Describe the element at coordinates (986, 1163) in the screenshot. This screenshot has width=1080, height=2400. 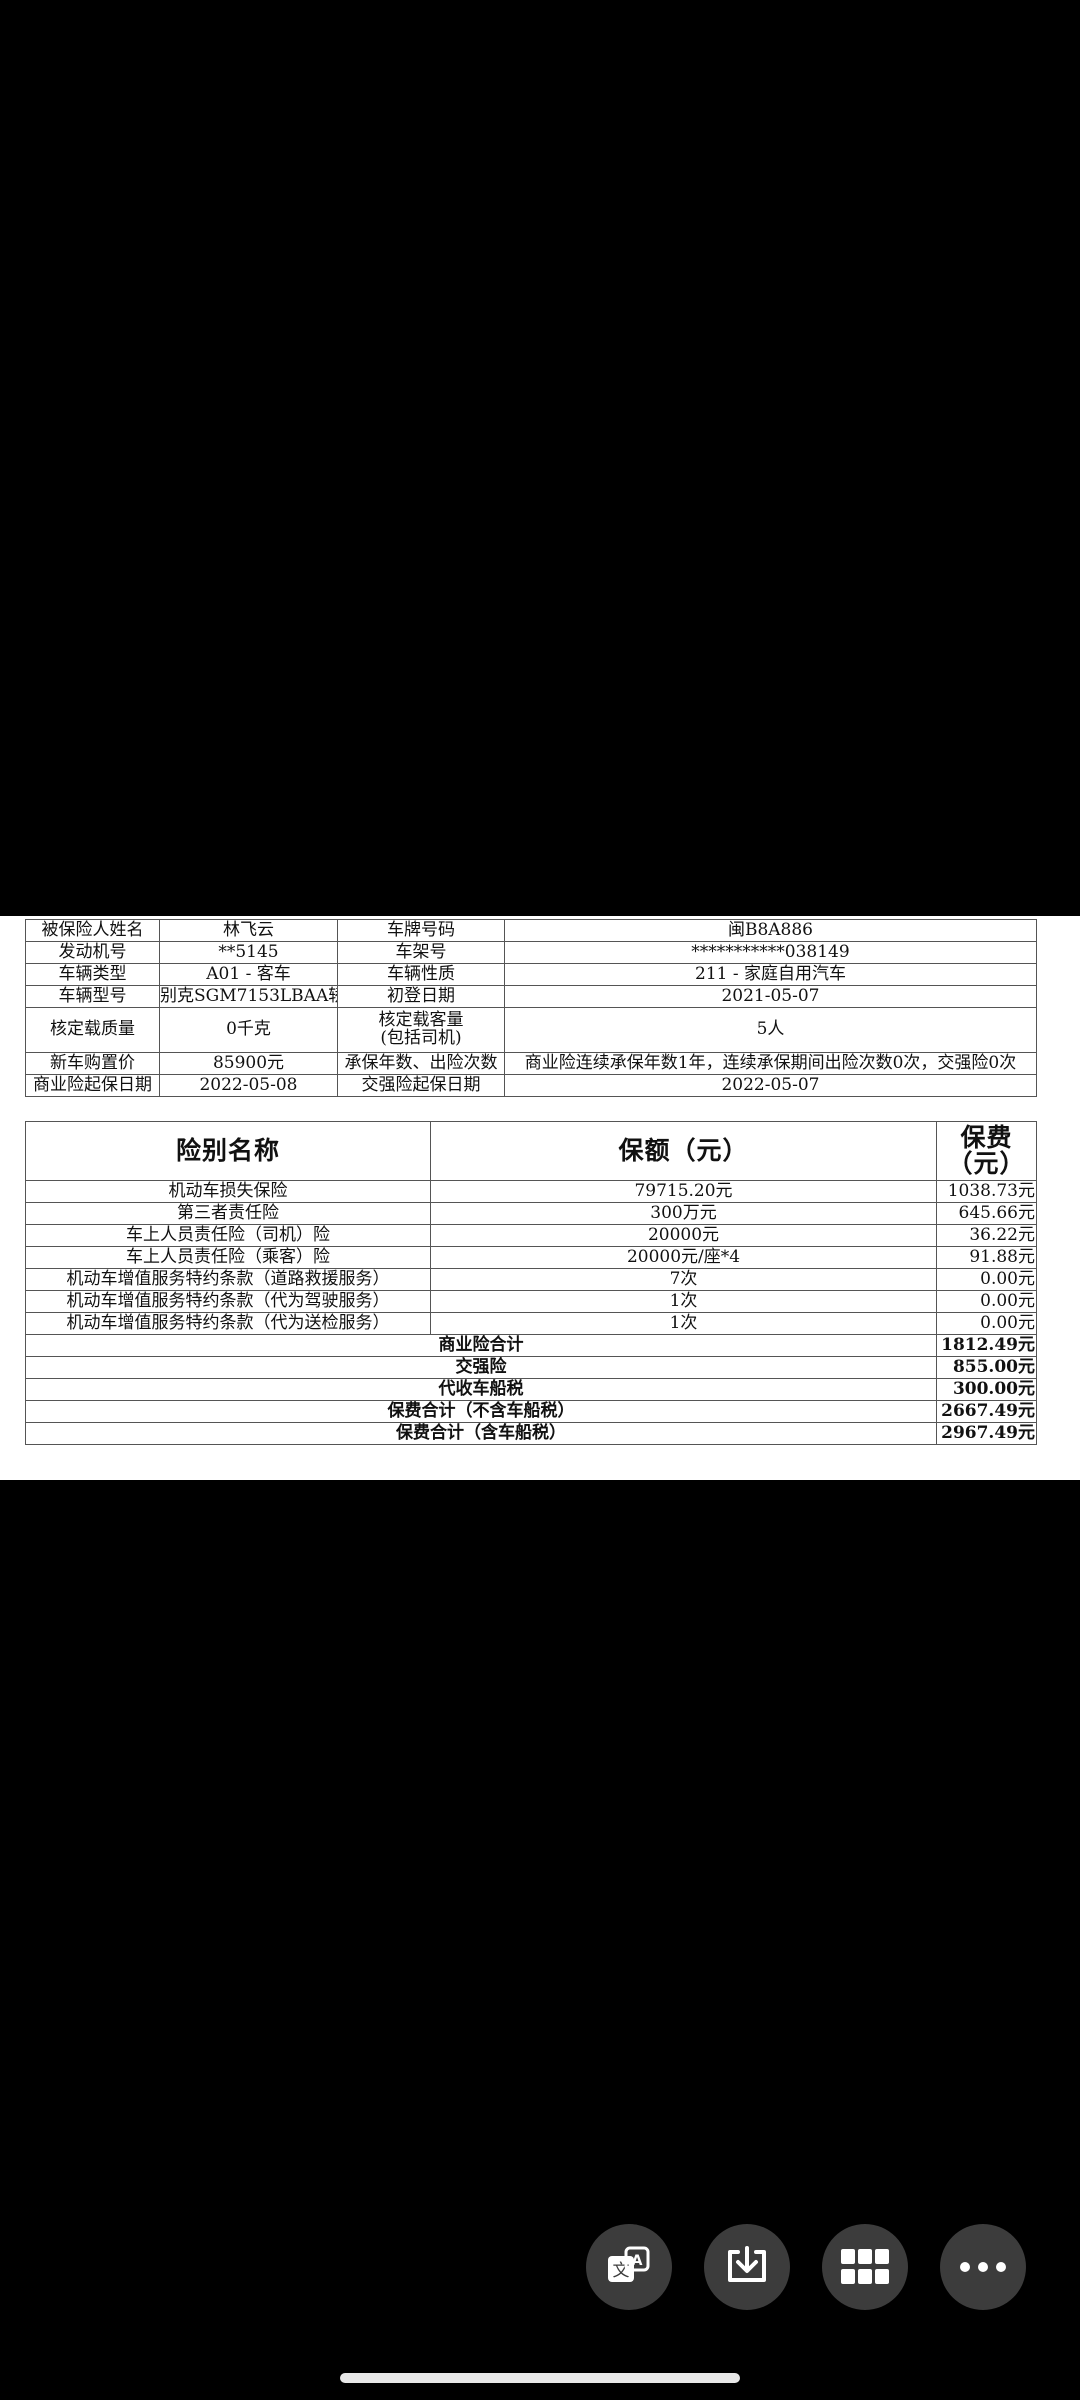
I see `header-premium-line: （元）` at that location.